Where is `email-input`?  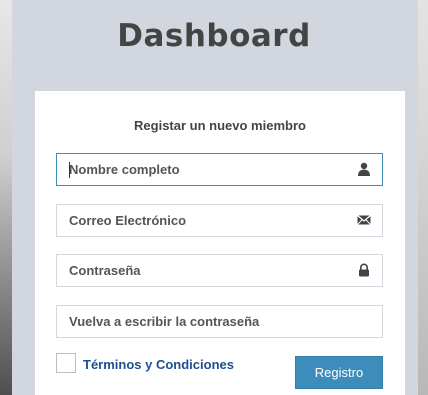 email-input is located at coordinates (202, 220).